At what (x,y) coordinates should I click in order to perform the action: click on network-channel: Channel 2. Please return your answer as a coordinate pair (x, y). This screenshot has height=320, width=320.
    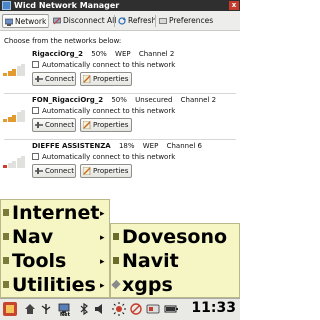
    Looking at the image, I should click on (198, 100).